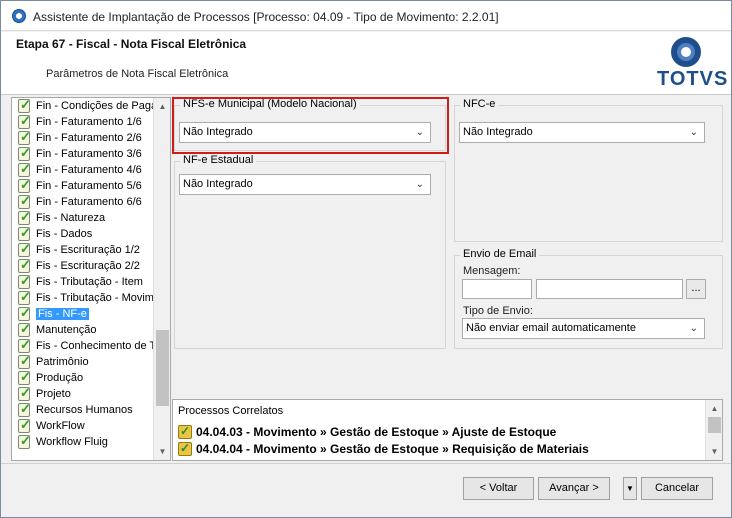 The width and height of the screenshot is (732, 518). Describe the element at coordinates (497, 289) in the screenshot. I see `message-code-input` at that location.